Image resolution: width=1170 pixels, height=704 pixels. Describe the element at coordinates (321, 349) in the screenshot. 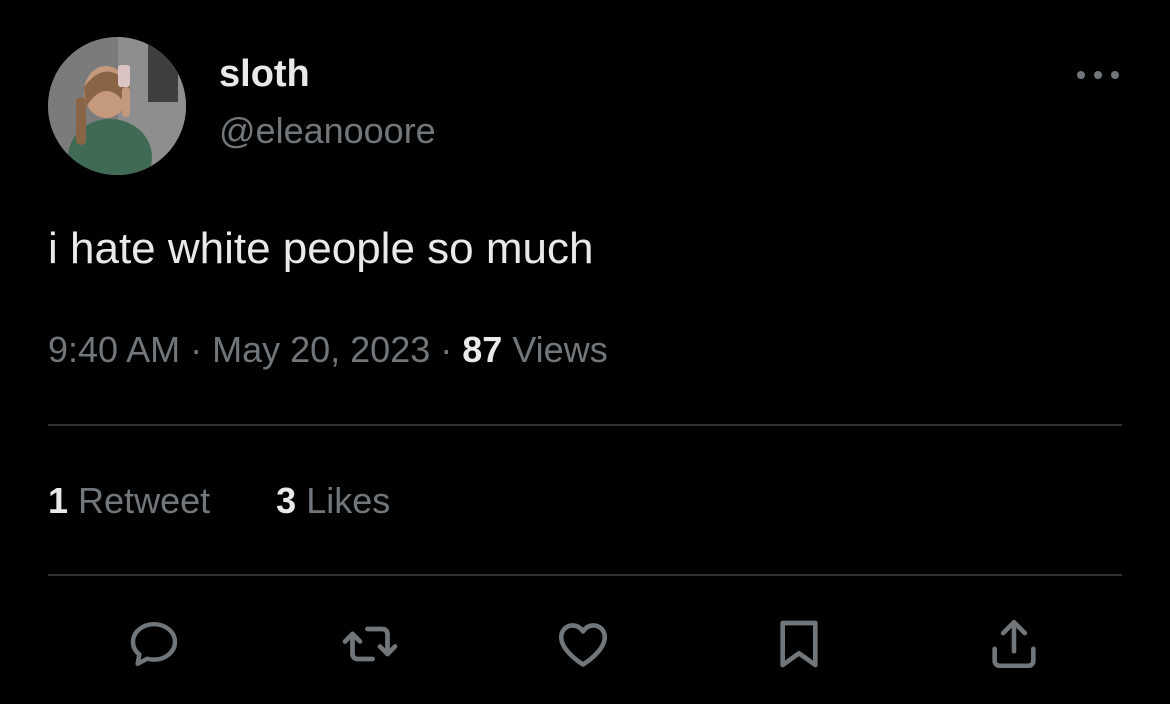

I see `tweet-date: May 20, 2023` at that location.